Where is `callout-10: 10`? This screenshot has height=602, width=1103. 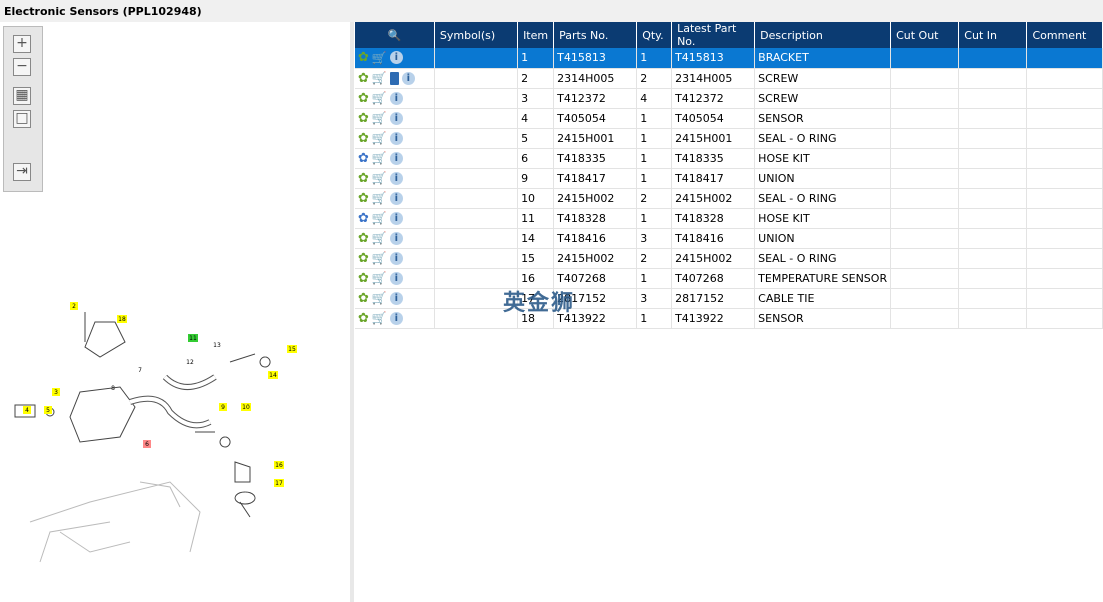 callout-10: 10 is located at coordinates (246, 407).